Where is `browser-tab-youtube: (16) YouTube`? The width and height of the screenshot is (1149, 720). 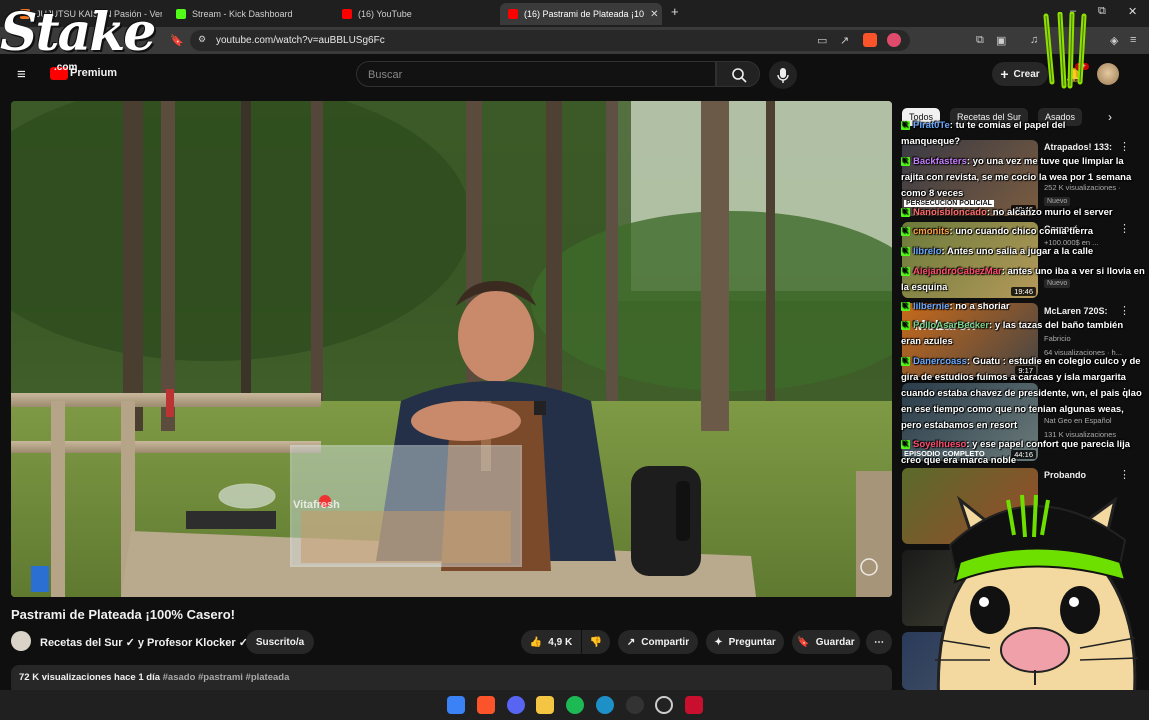
browser-tab-youtube: (16) YouTube is located at coordinates (414, 14).